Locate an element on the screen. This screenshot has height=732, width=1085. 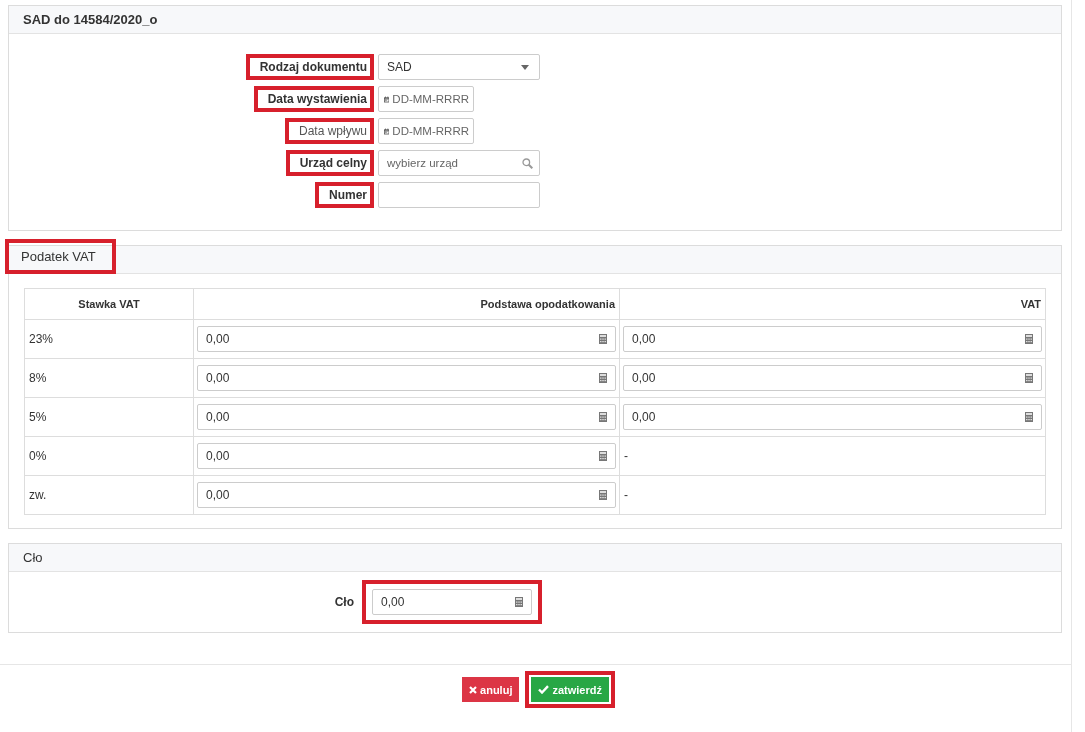
panel-title: SAD do 14584/2020_o is located at coordinates (90, 19).